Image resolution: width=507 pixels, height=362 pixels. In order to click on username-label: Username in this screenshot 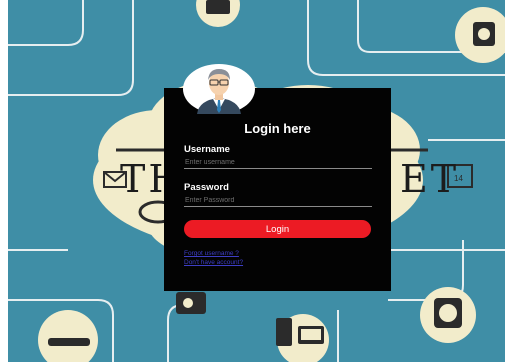, I will do `click(207, 149)`.